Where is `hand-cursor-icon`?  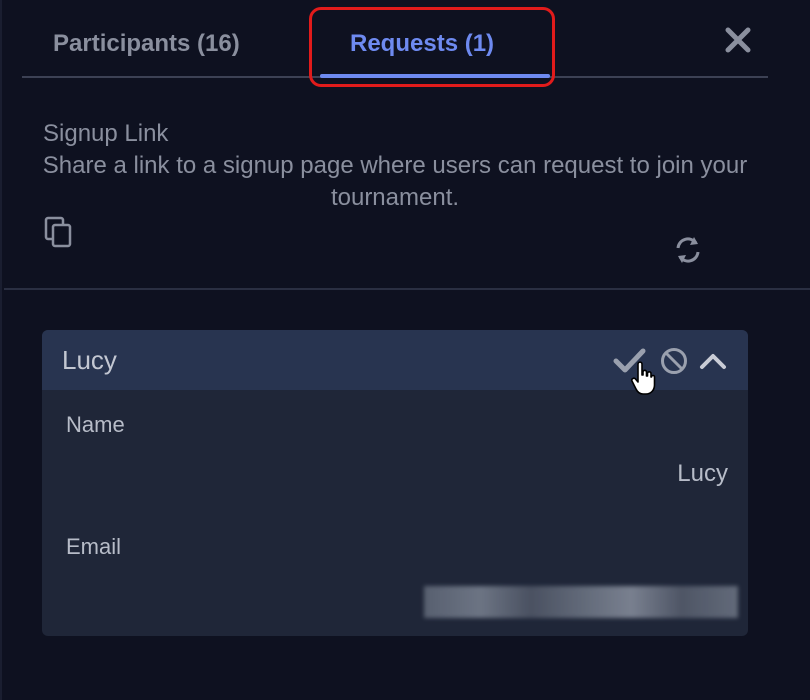 hand-cursor-icon is located at coordinates (643, 378).